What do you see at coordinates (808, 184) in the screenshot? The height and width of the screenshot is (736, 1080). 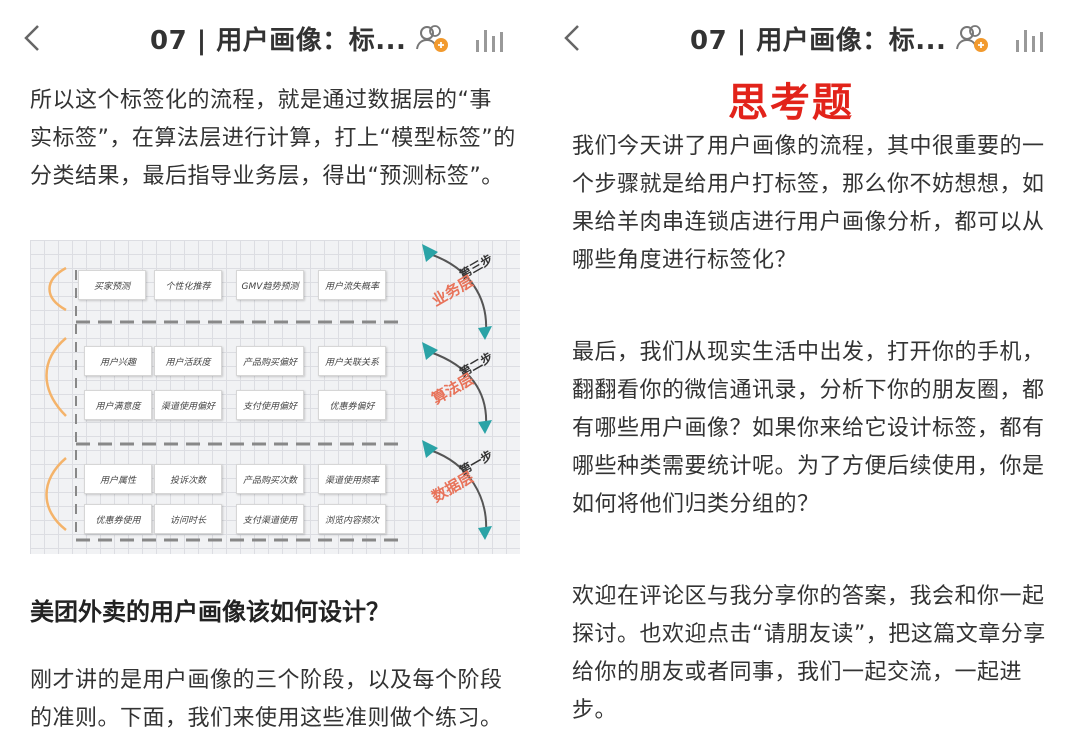 I see `text-line: 个步骤就是给用户打标签，那么你不妨想想，如` at bounding box center [808, 184].